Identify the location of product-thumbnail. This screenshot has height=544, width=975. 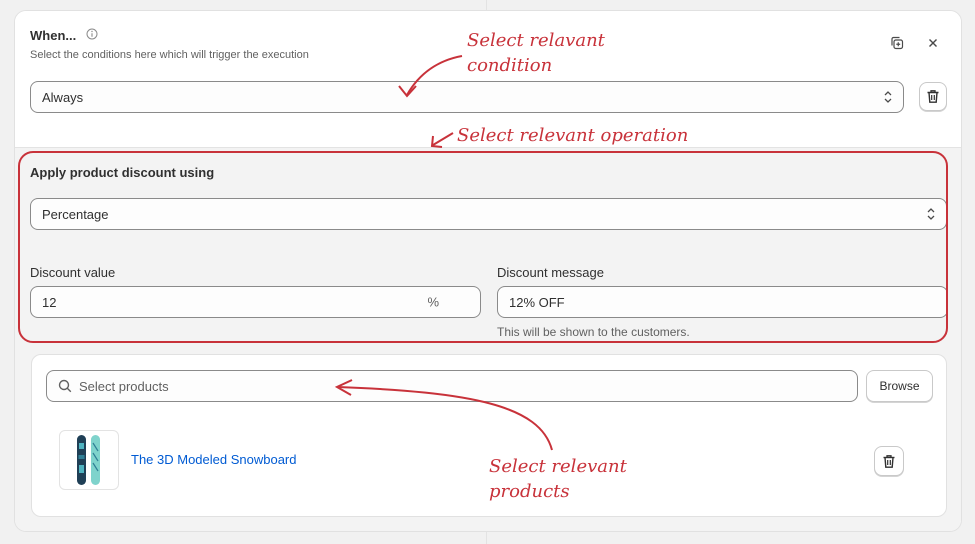
(89, 460).